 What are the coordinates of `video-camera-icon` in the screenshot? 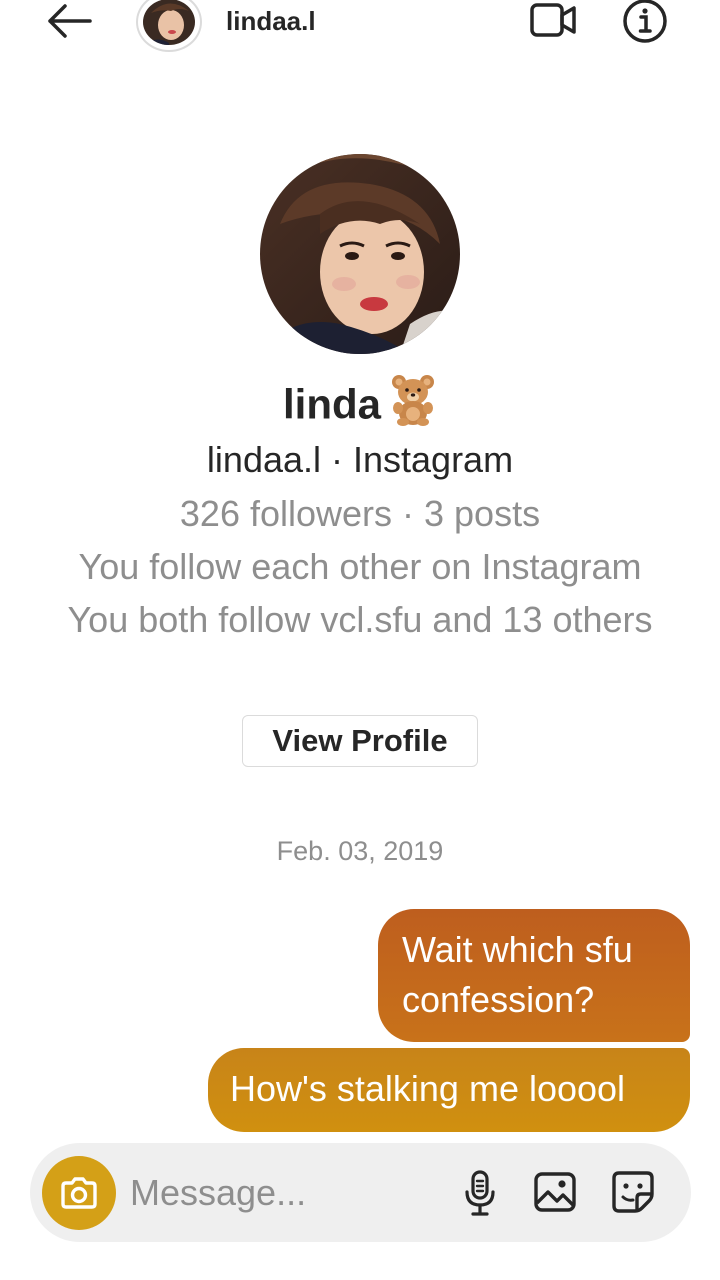 It's located at (553, 20).